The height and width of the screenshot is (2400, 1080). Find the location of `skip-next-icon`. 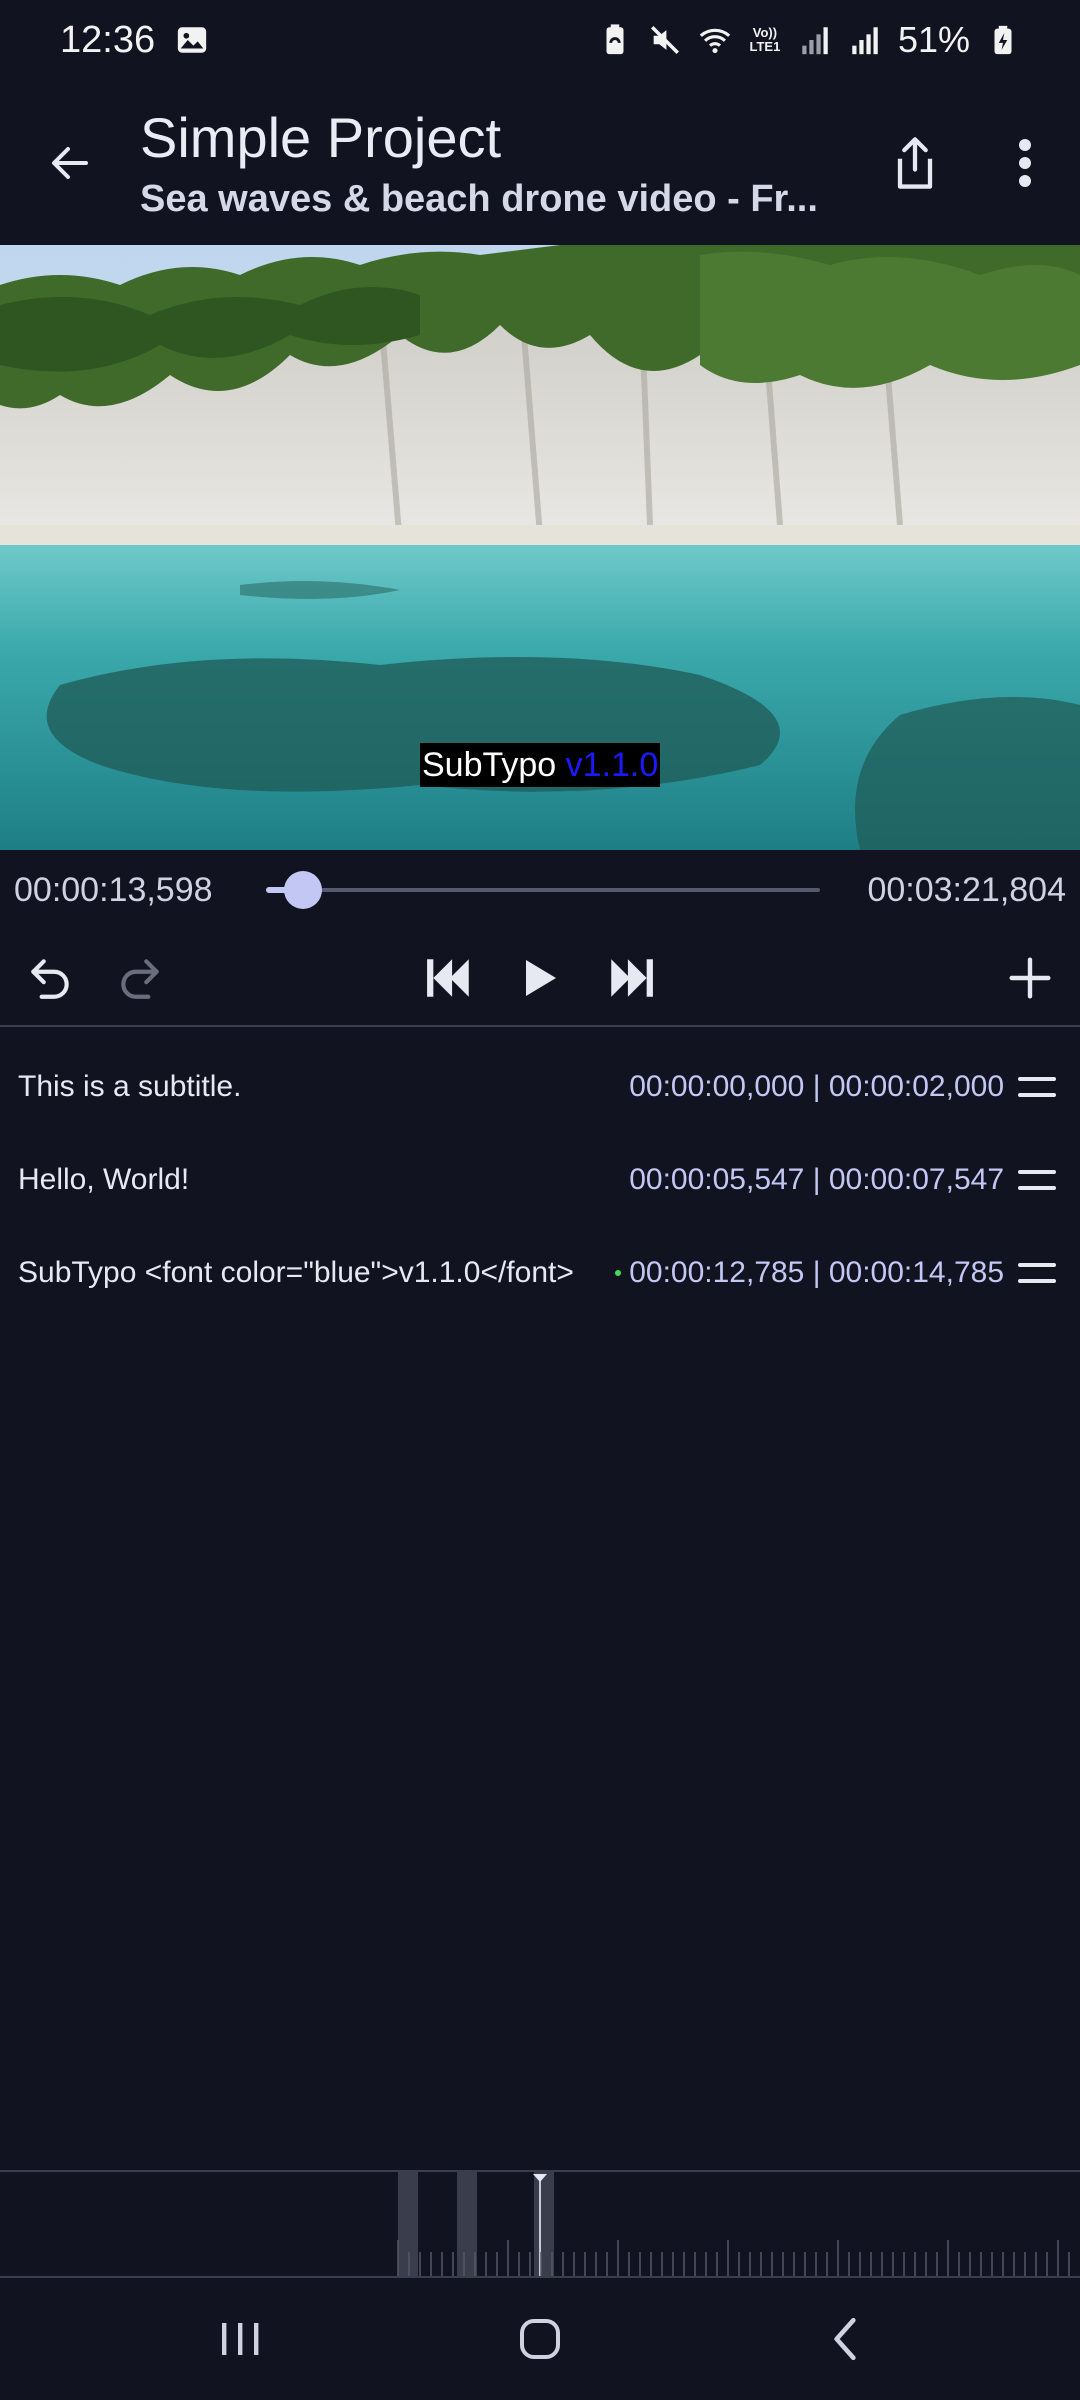

skip-next-icon is located at coordinates (632, 977).